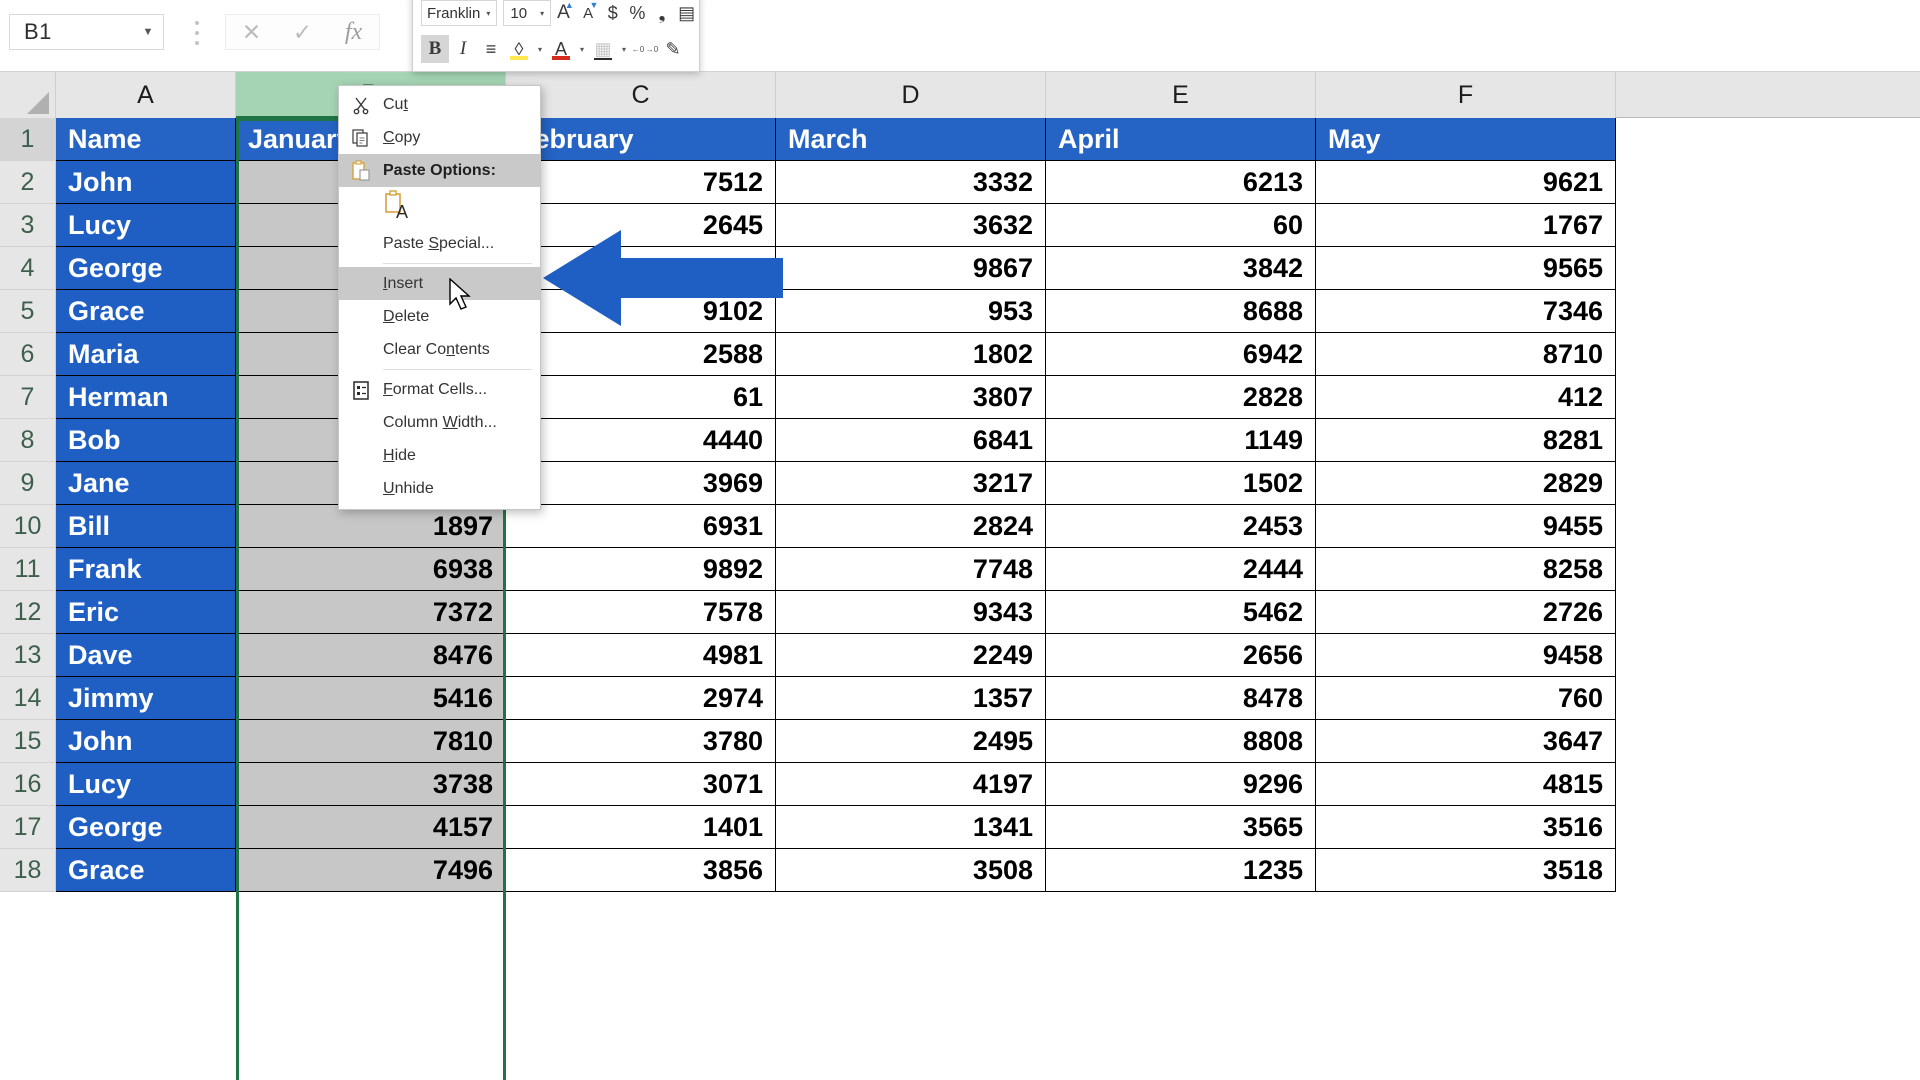 Image resolution: width=1920 pixels, height=1080 pixels. What do you see at coordinates (86, 32) in the screenshot?
I see `name-box: B1 ▼` at bounding box center [86, 32].